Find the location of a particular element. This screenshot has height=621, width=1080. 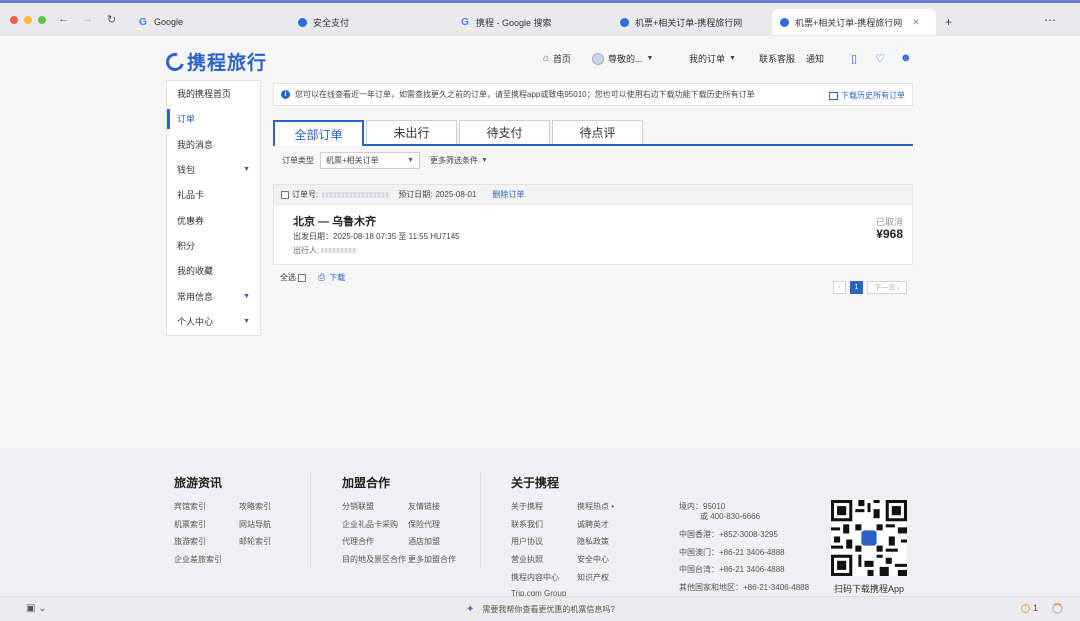

nav-my-orders-label: 我的订单 is located at coordinates (707, 59).